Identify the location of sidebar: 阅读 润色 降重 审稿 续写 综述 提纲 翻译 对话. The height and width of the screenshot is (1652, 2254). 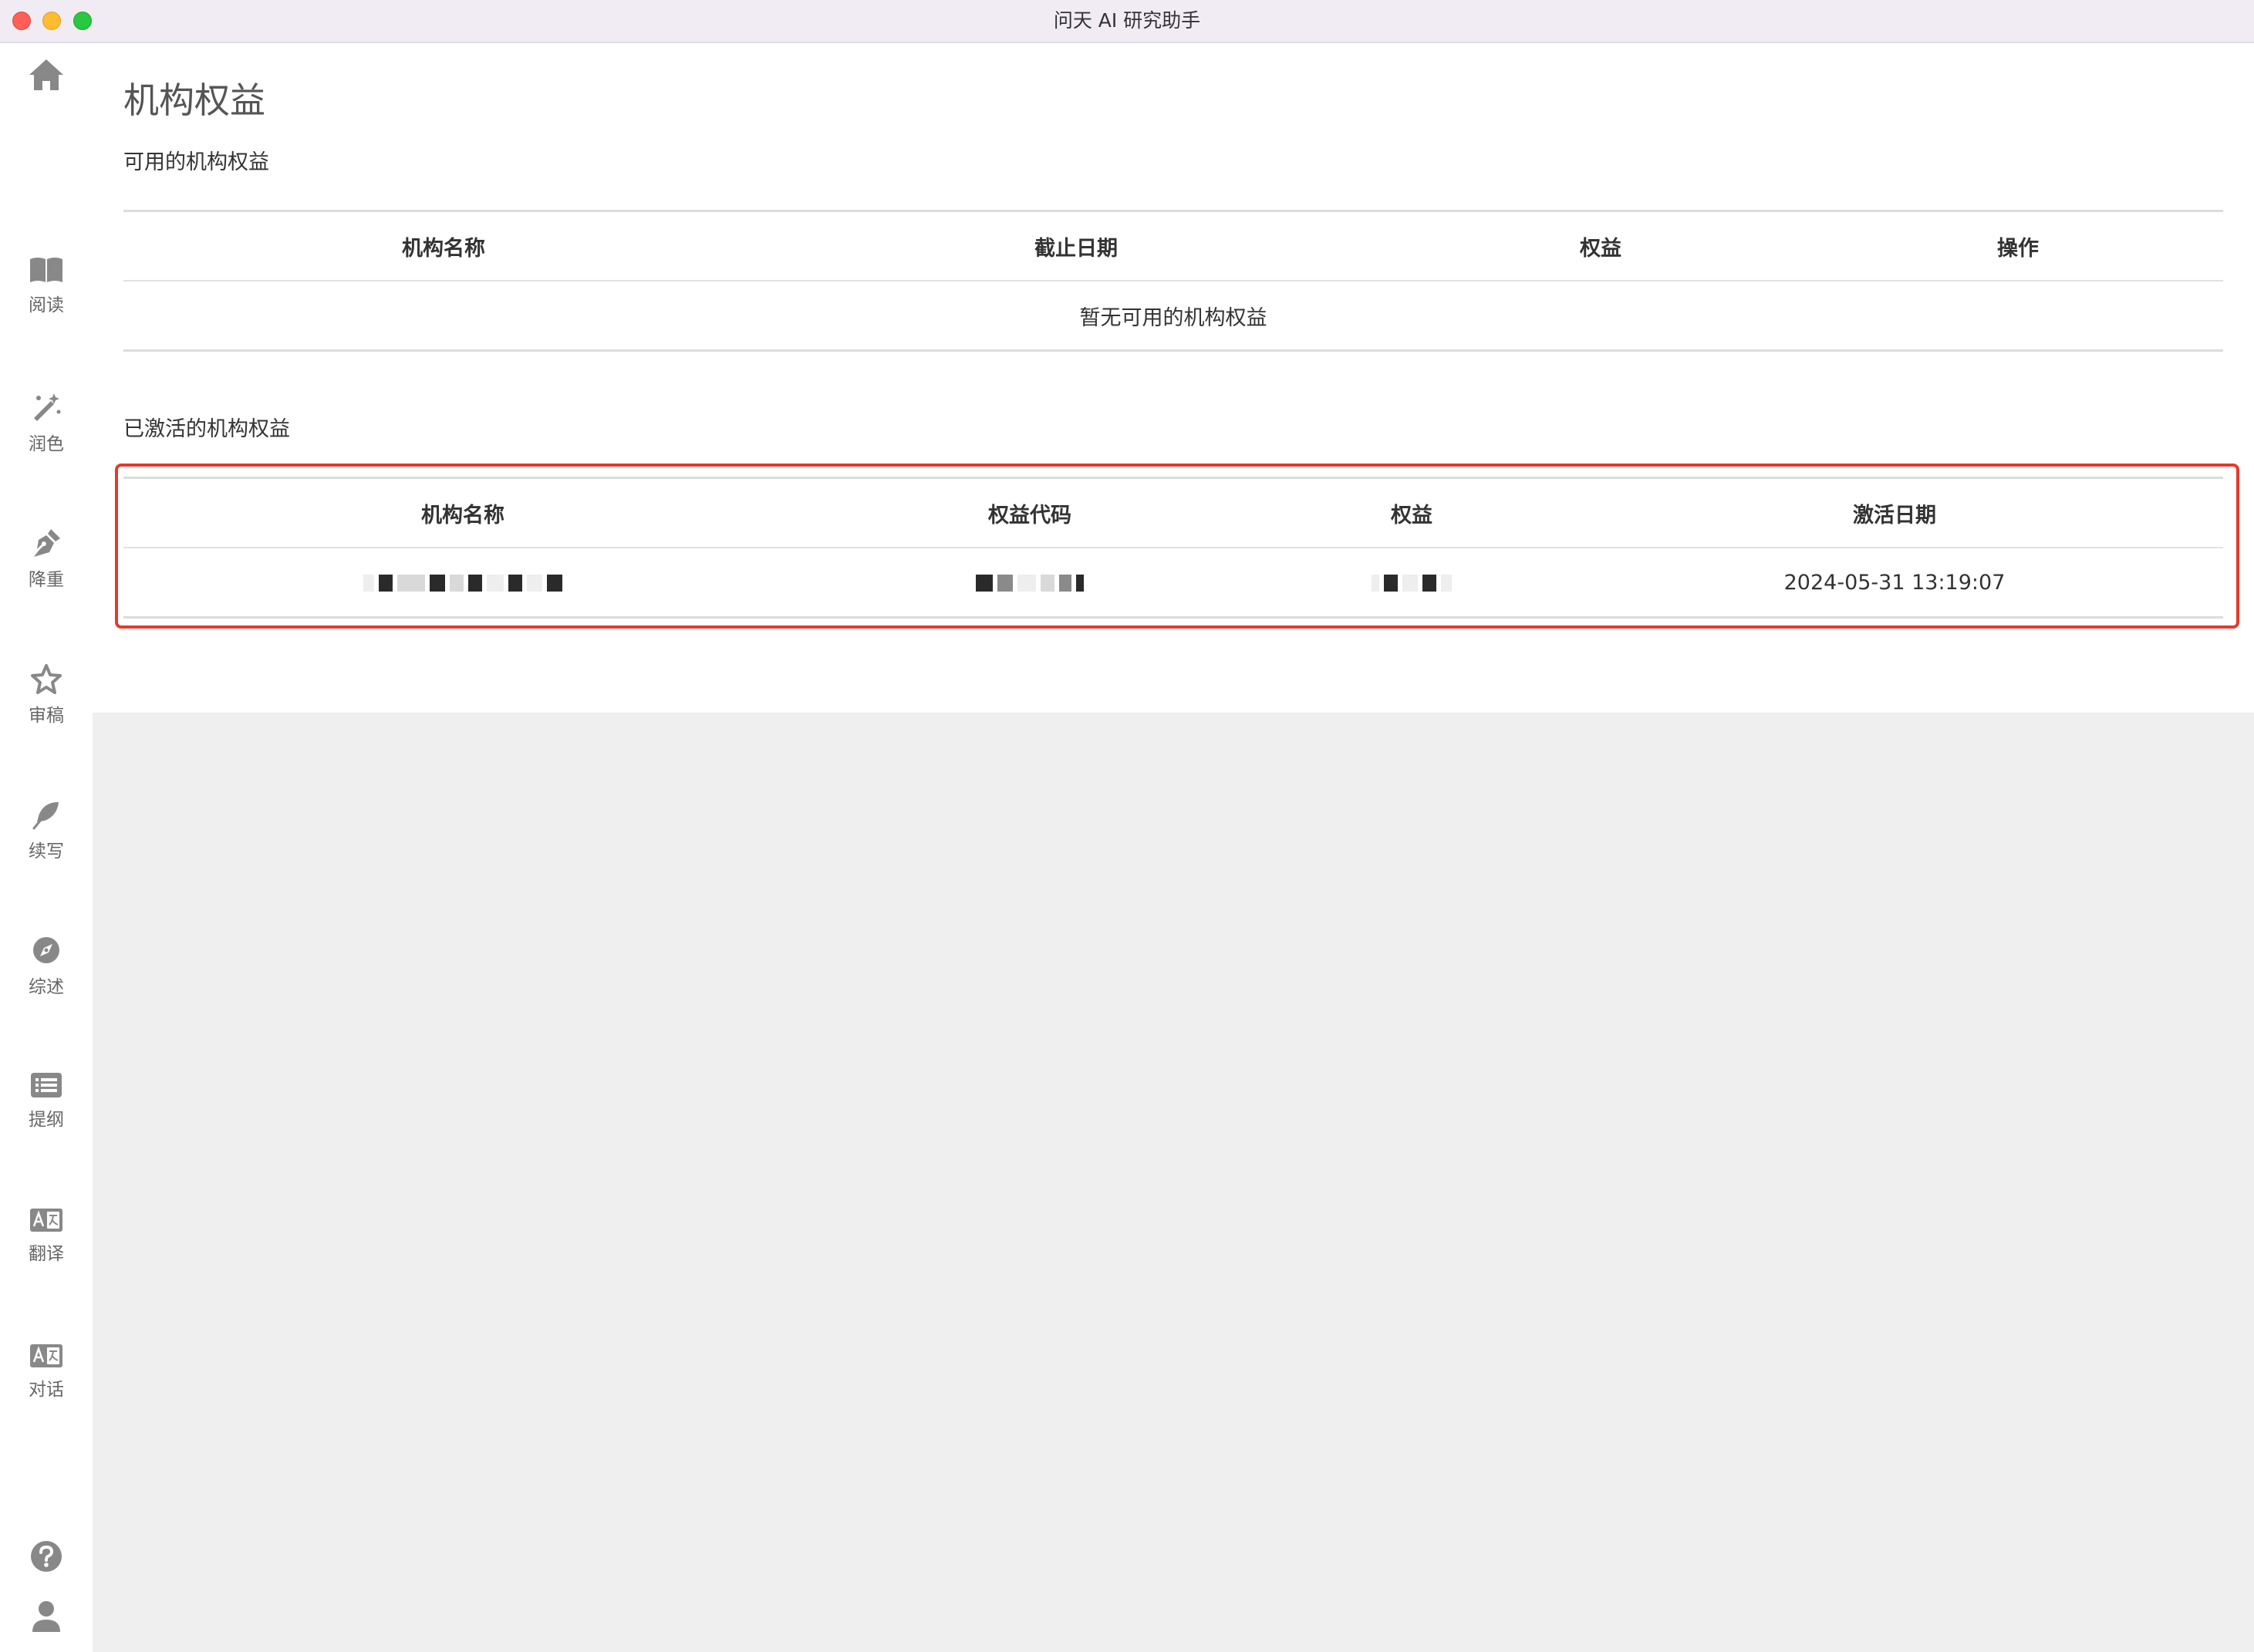
(46, 848).